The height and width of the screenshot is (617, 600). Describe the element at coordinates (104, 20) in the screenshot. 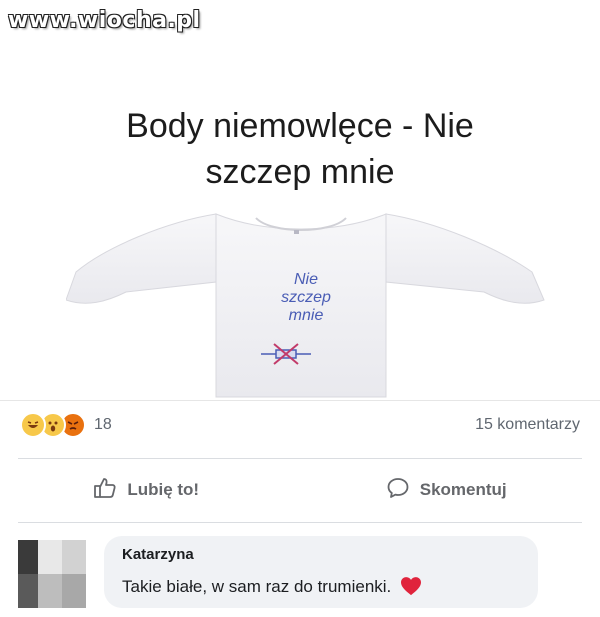

I see `site-watermark: www.wiocha.pl` at that location.